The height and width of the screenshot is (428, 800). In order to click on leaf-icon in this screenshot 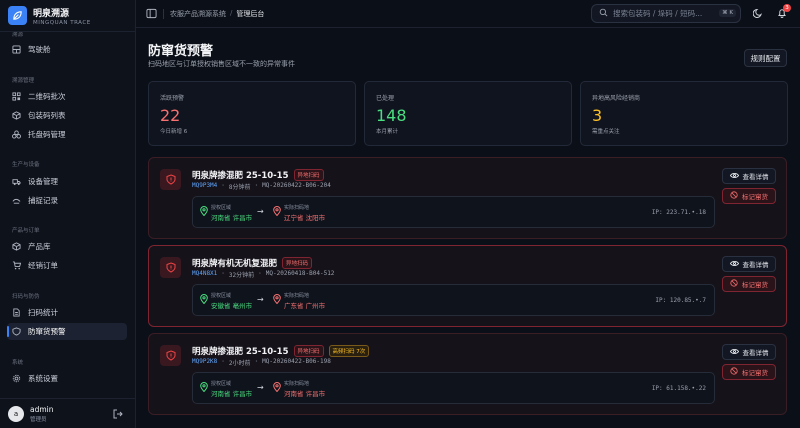, I will do `click(17, 15)`.